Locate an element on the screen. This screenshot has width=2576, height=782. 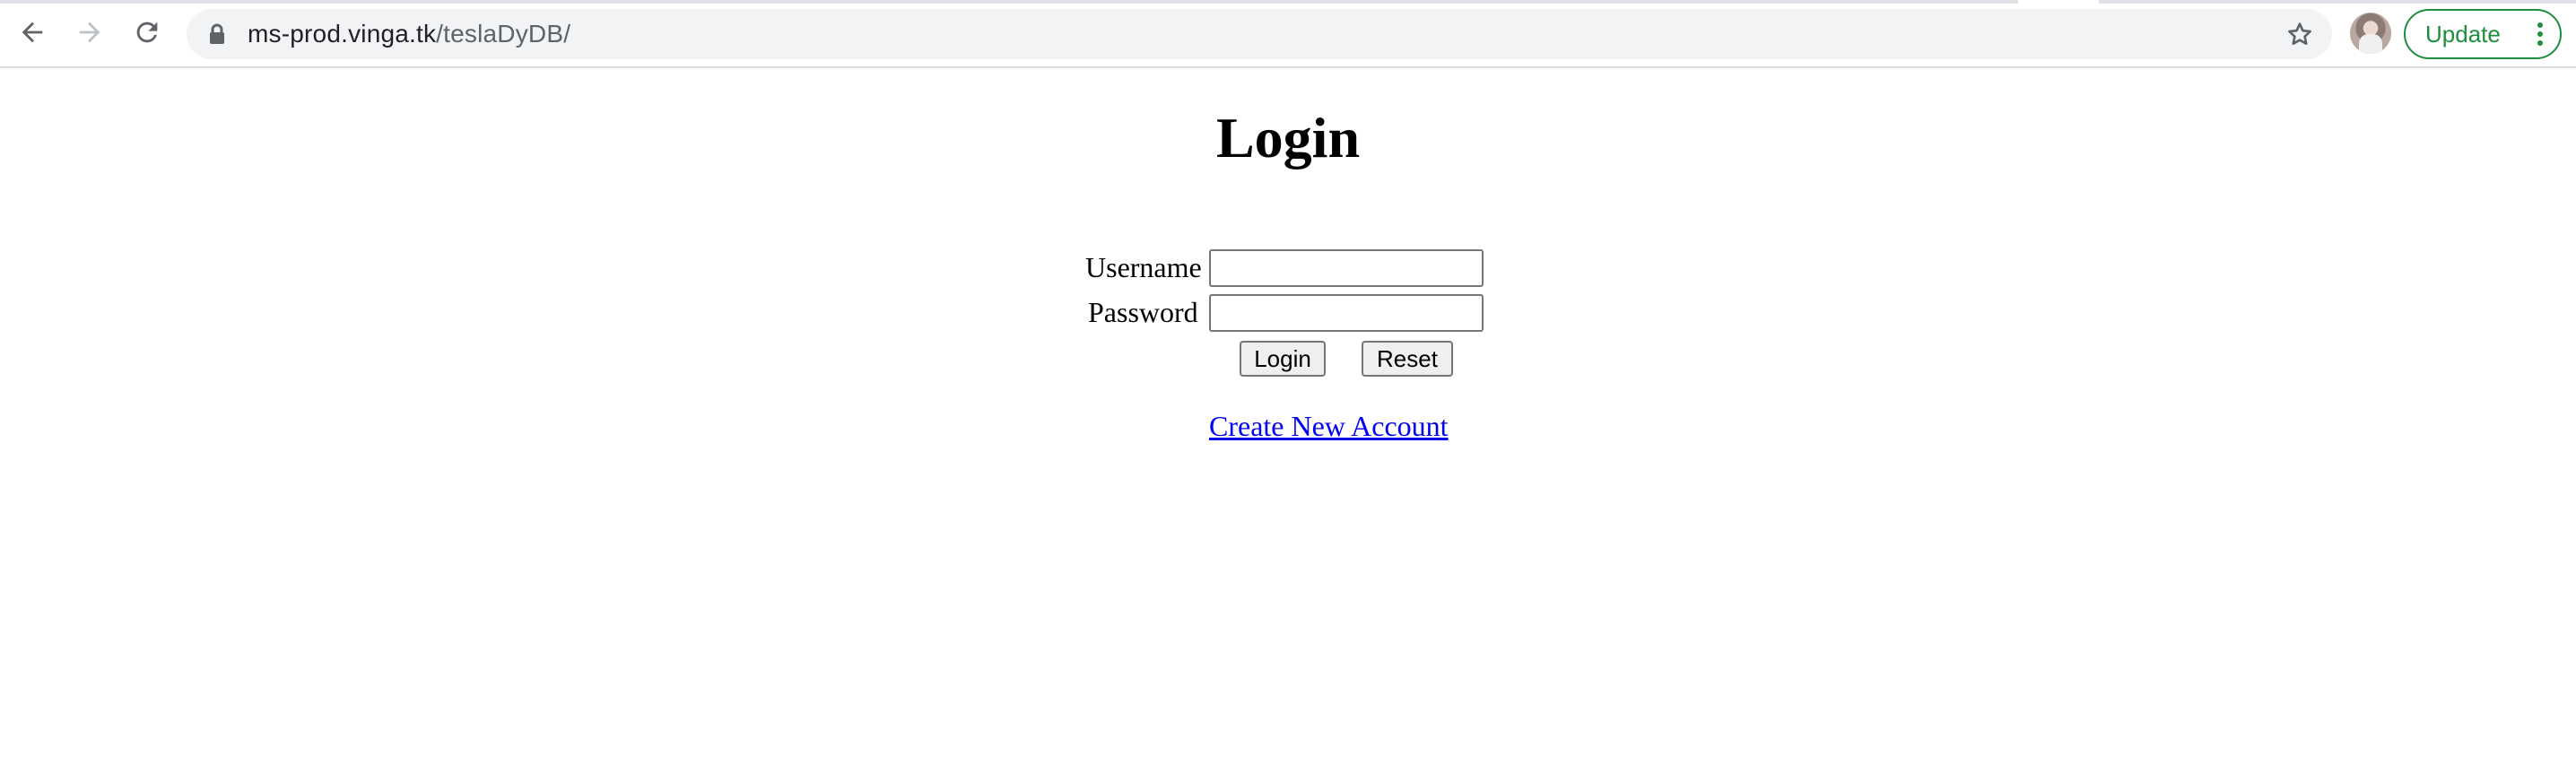
back-arrow-icon is located at coordinates (32, 32).